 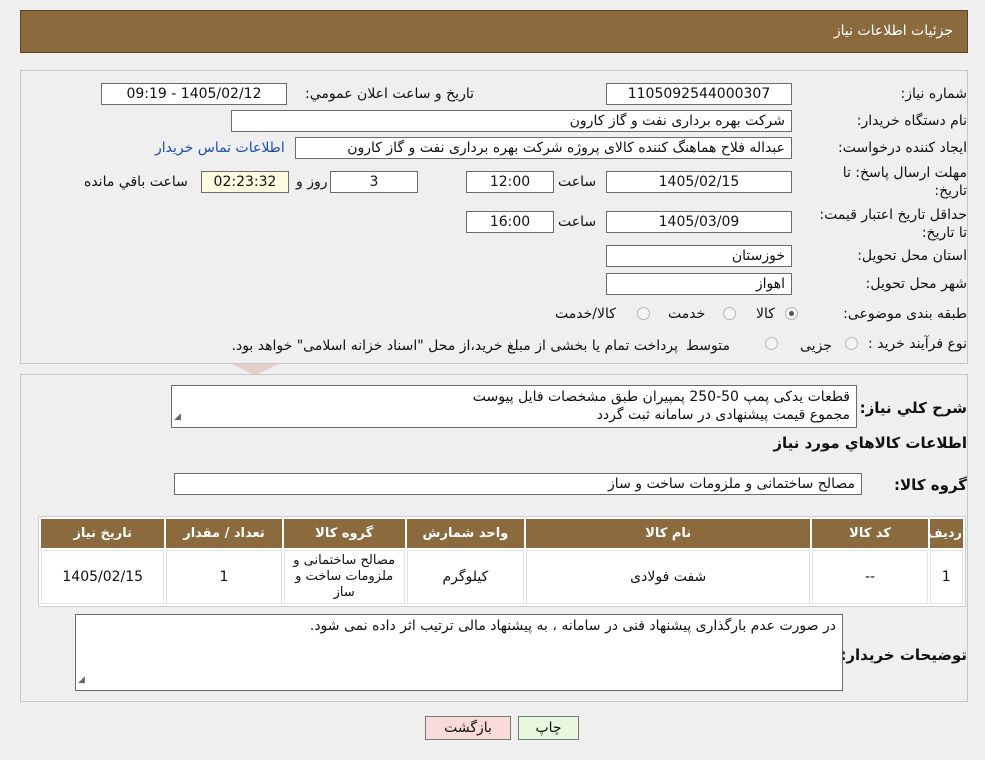 What do you see at coordinates (585, 314) in the screenshot?
I see `category-option-goods-service: کالا/خدمت` at bounding box center [585, 314].